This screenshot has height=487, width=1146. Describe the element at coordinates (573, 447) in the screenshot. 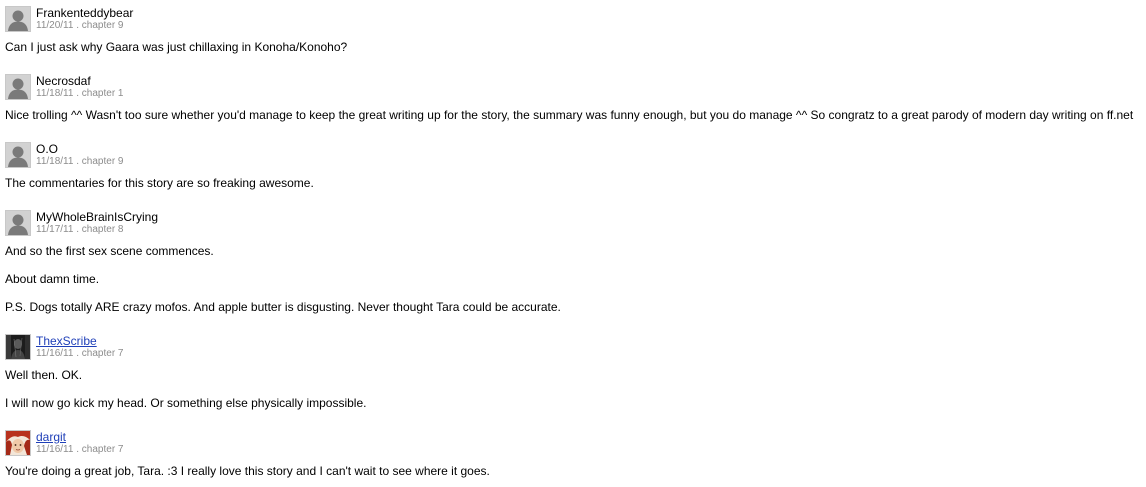

I see `review-header: dargit 11/16/11 . chapter 7` at that location.